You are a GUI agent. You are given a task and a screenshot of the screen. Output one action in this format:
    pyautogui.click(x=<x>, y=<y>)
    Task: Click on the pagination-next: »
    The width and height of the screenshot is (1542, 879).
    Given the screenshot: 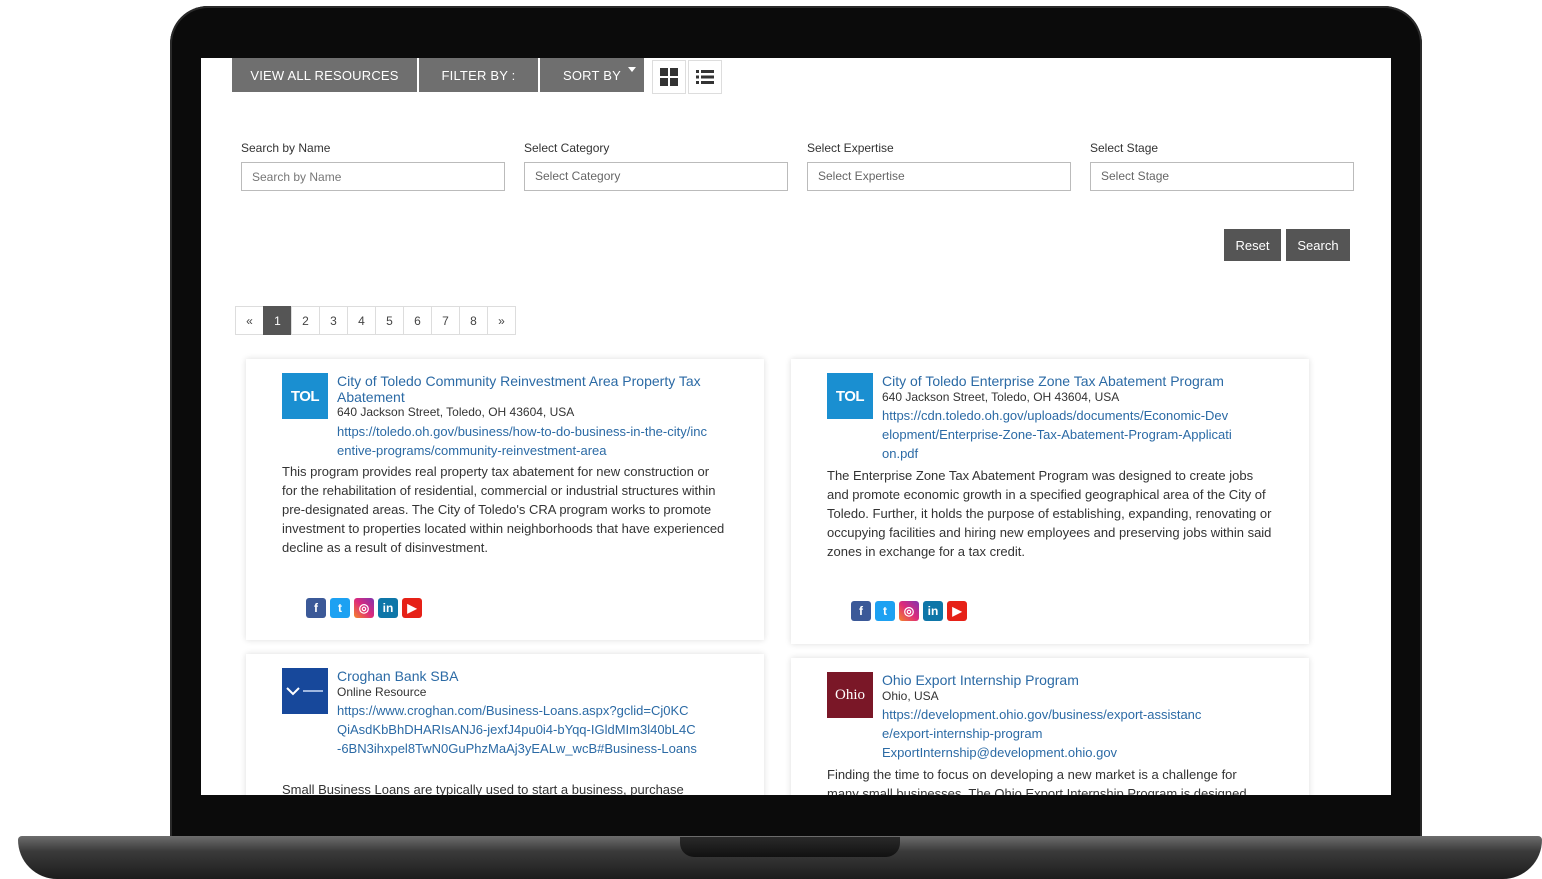 What is the action you would take?
    pyautogui.click(x=501, y=320)
    